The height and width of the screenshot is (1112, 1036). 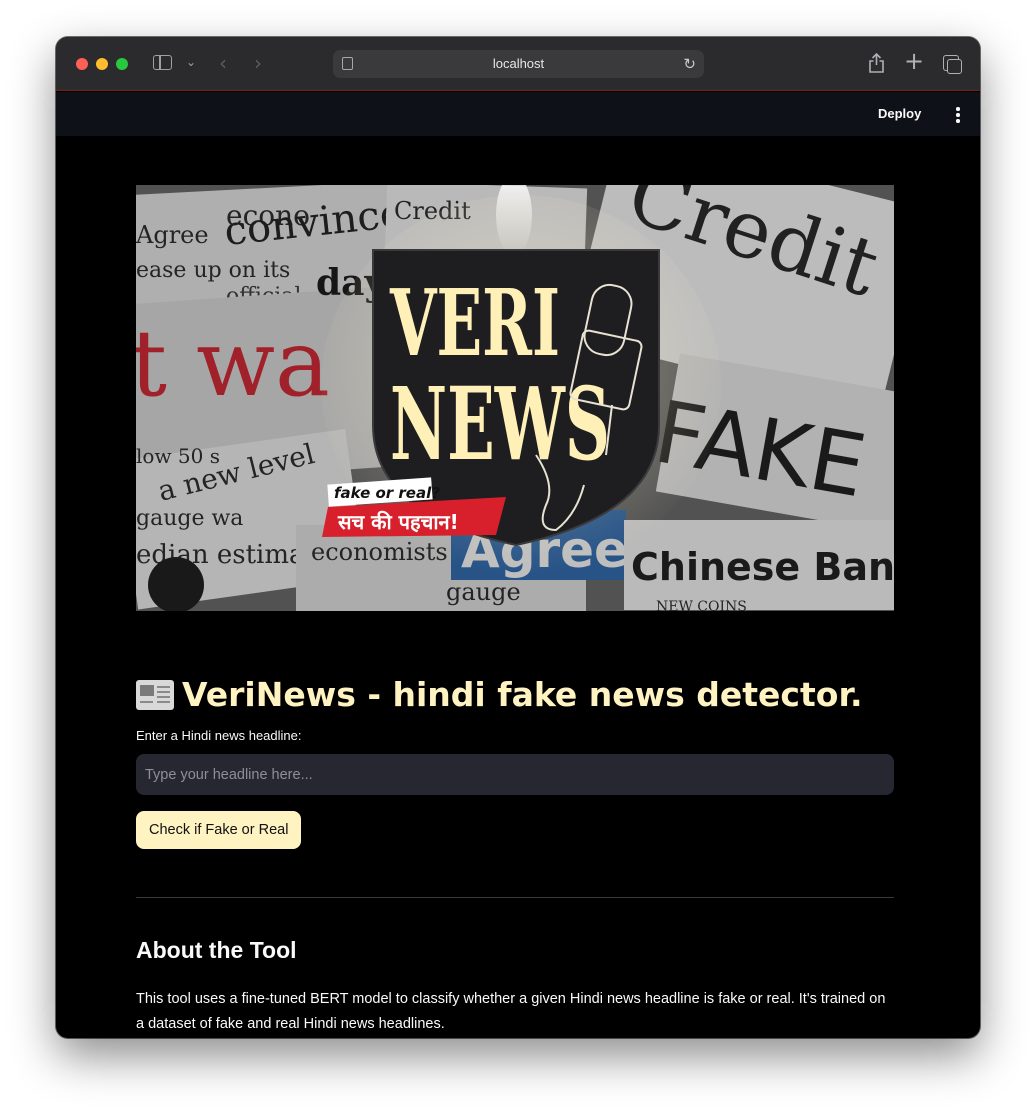 I want to click on reload-icon: ↻, so click(x=689, y=64).